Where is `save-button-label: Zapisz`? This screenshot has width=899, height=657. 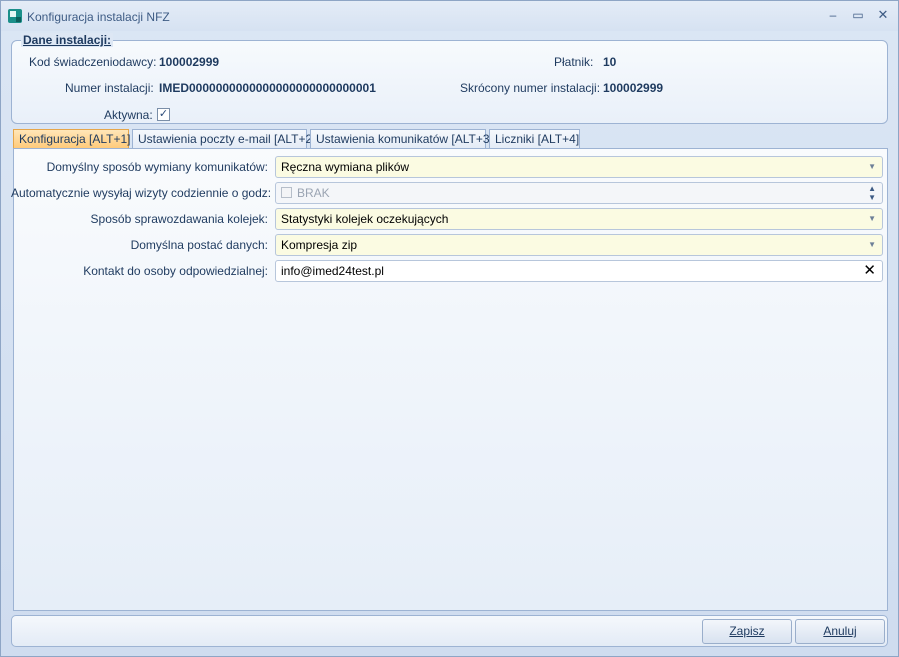 save-button-label: Zapisz is located at coordinates (747, 631).